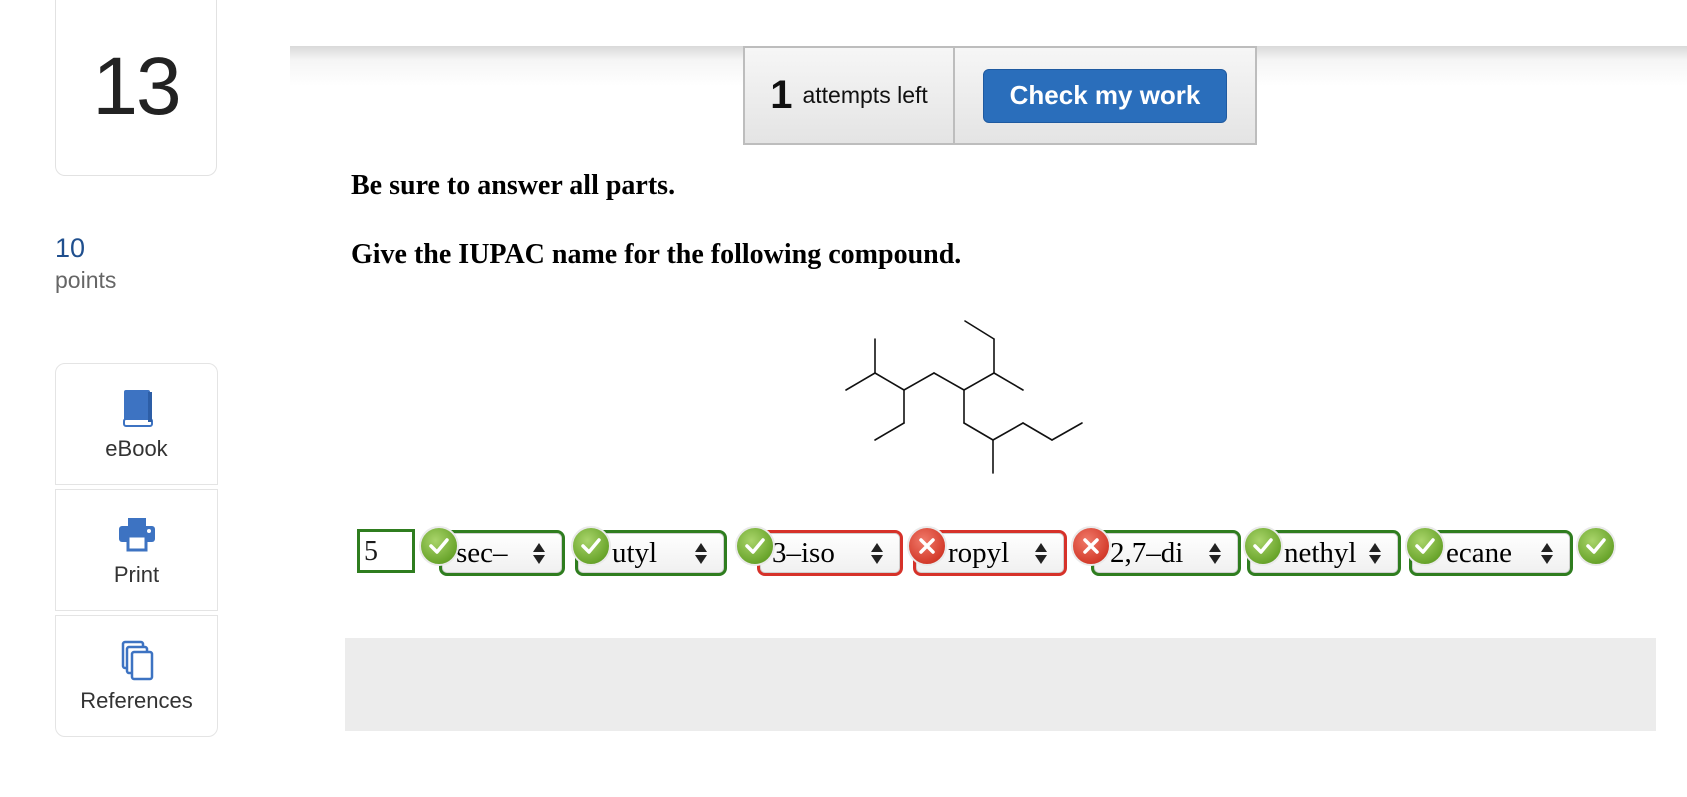 The image size is (1687, 797). Describe the element at coordinates (865, 95) in the screenshot. I see `attempts-text: attempts left` at that location.